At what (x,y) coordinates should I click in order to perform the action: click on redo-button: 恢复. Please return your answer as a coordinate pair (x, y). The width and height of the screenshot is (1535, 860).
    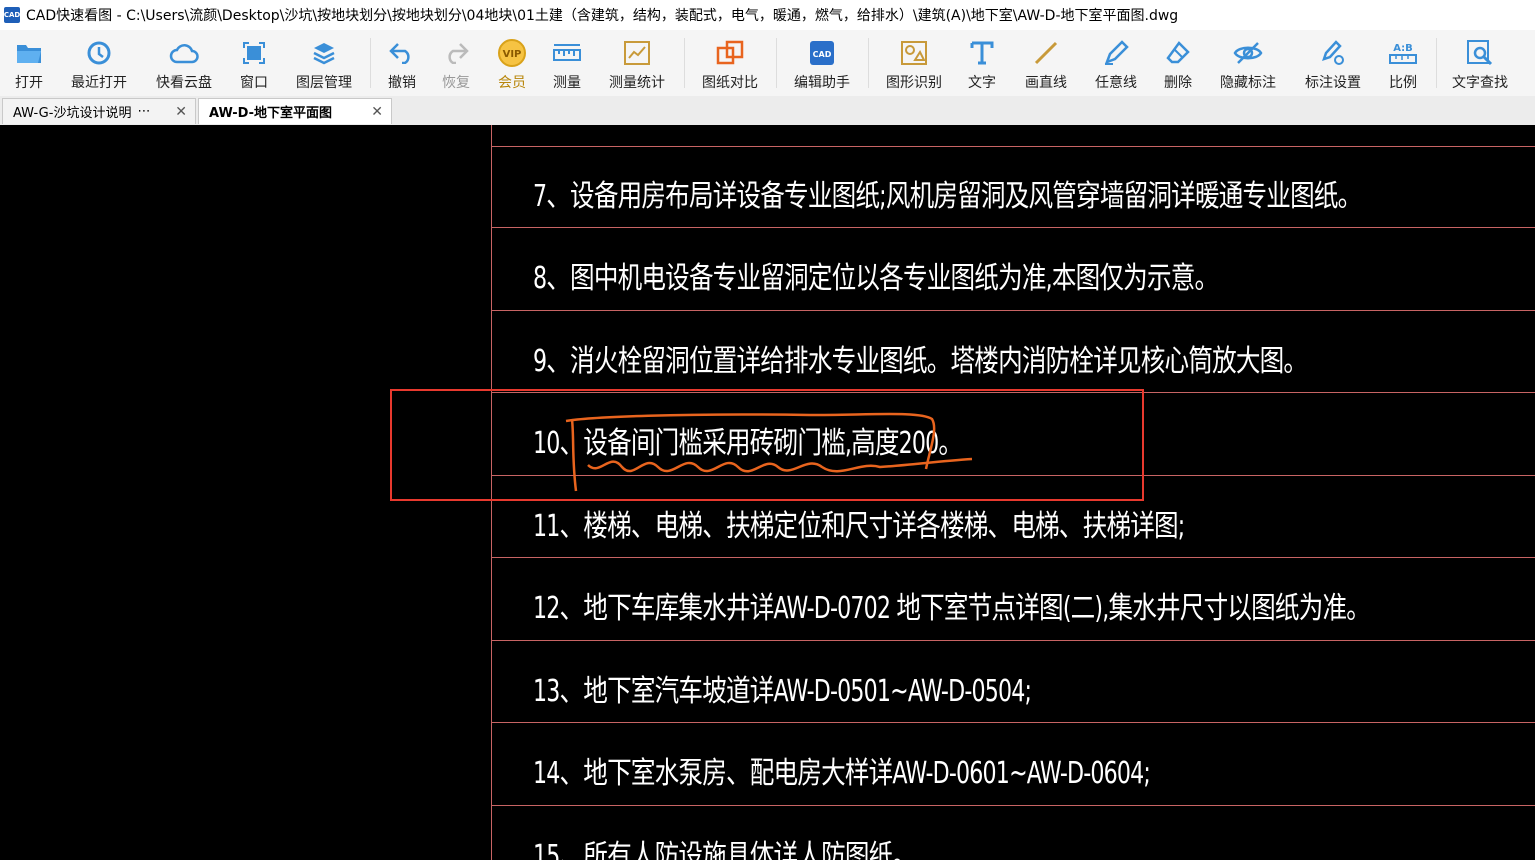
    Looking at the image, I should click on (456, 63).